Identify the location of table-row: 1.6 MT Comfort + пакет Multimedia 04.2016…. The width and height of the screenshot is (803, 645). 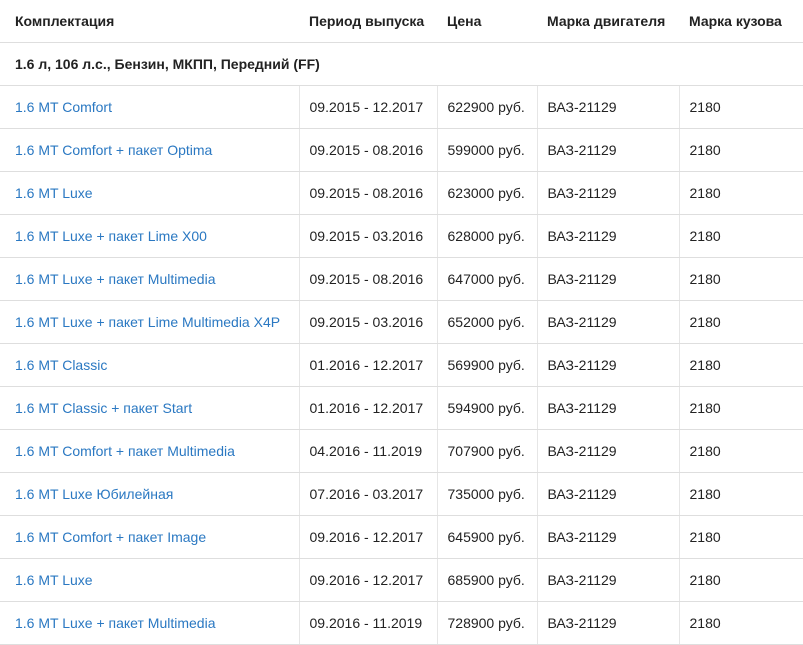
(401, 451).